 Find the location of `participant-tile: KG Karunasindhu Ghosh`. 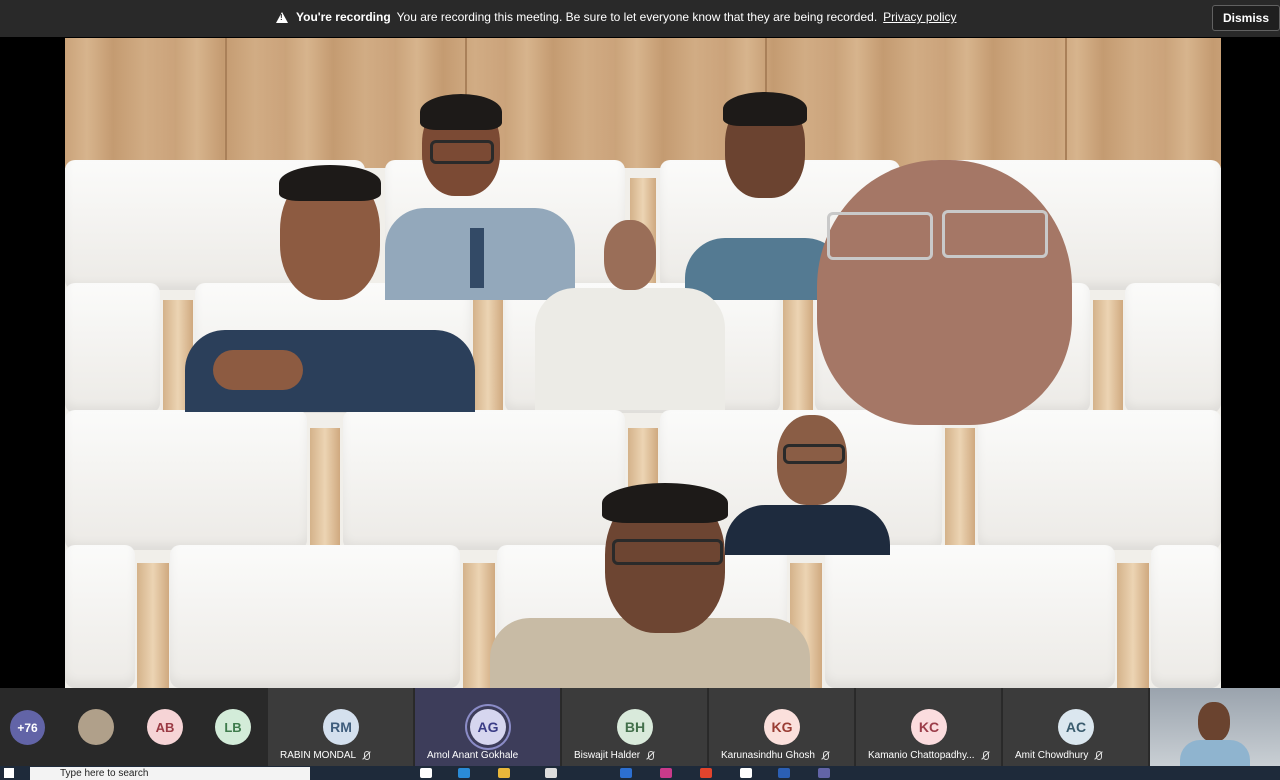

participant-tile: KG Karunasindhu Ghosh is located at coordinates (782, 727).